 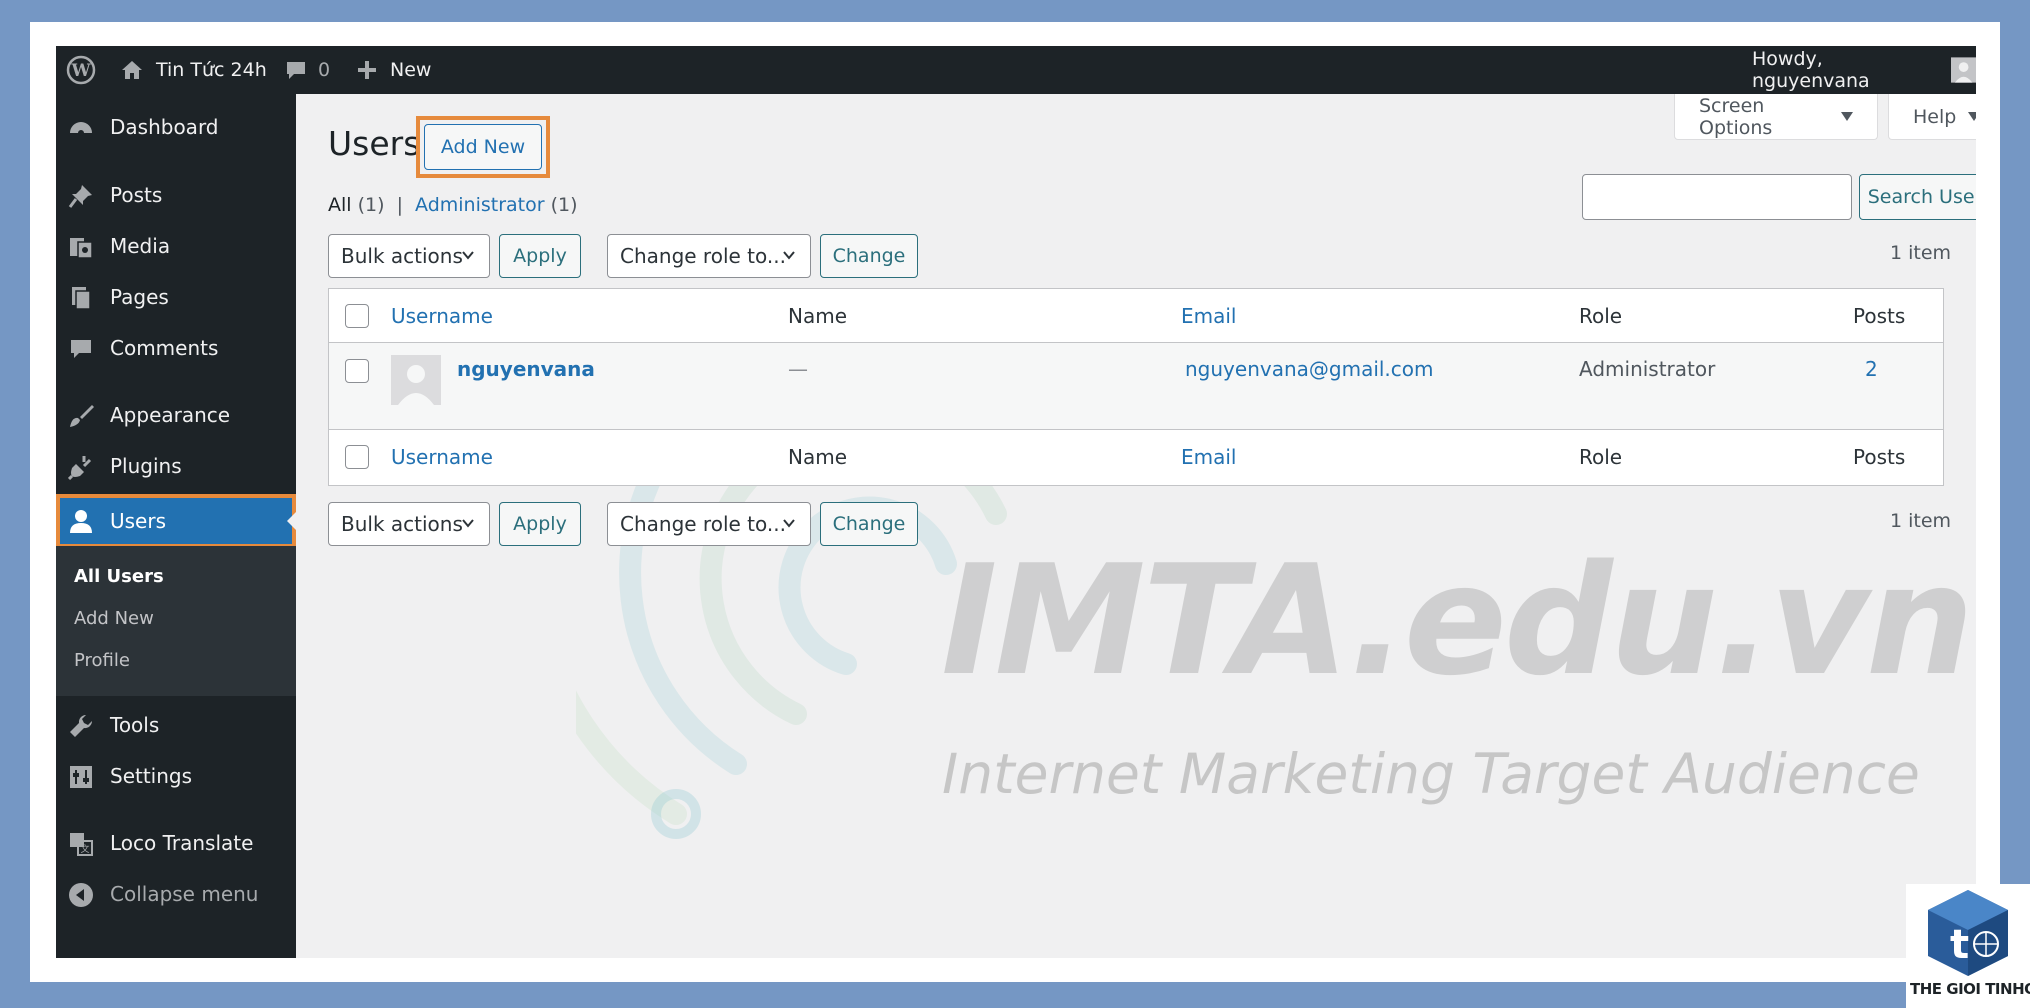 I want to click on brush-icon, so click(x=82, y=416).